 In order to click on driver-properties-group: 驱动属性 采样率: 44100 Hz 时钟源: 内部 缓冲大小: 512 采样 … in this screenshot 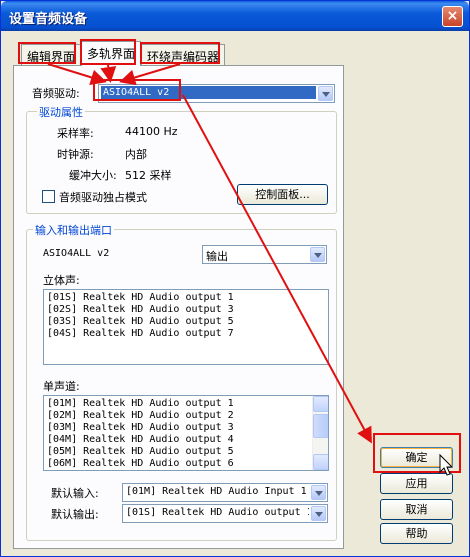, I will do `click(181, 159)`.